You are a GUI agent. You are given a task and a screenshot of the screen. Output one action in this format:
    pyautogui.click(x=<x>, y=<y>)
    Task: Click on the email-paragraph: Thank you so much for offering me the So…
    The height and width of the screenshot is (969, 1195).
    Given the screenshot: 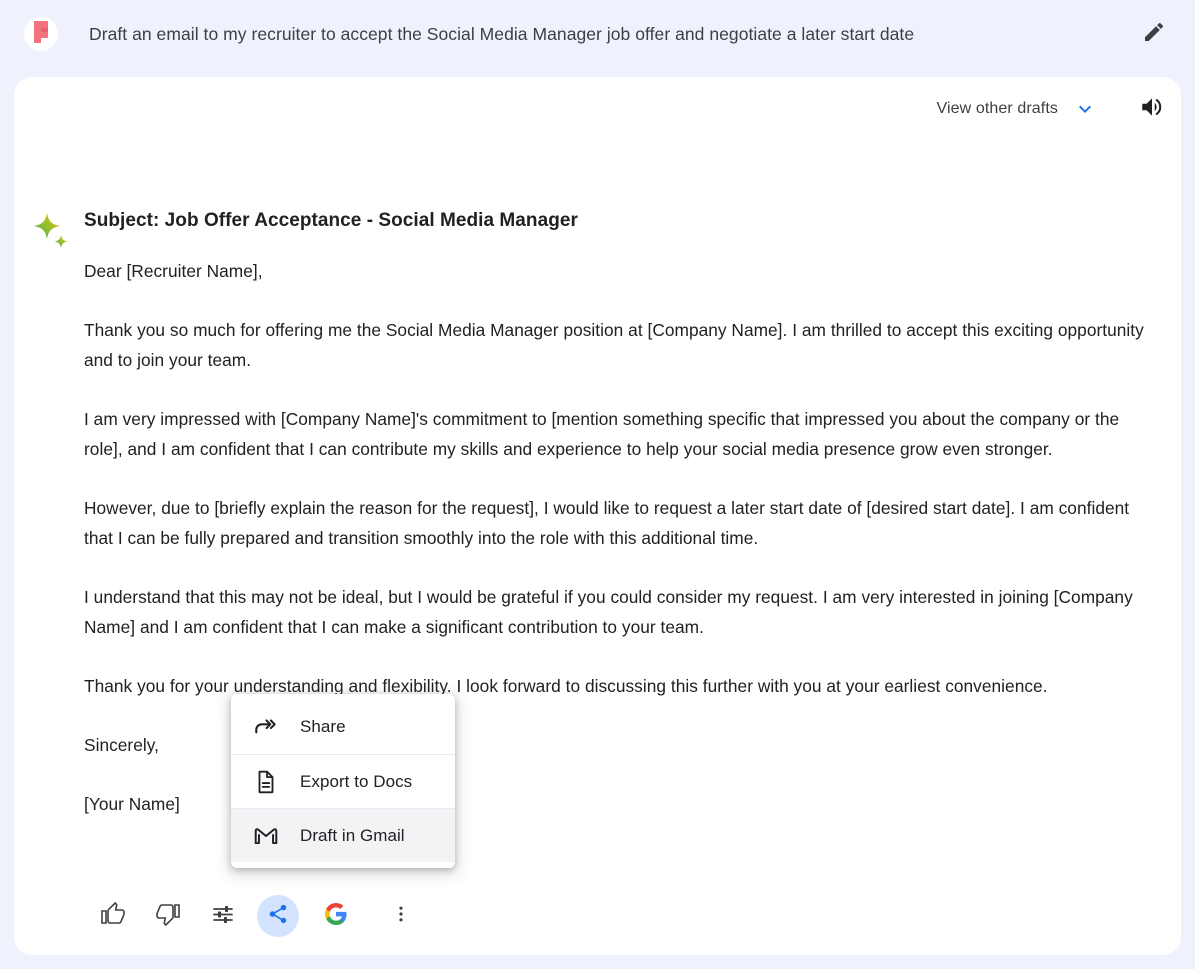 What is the action you would take?
    pyautogui.click(x=614, y=345)
    